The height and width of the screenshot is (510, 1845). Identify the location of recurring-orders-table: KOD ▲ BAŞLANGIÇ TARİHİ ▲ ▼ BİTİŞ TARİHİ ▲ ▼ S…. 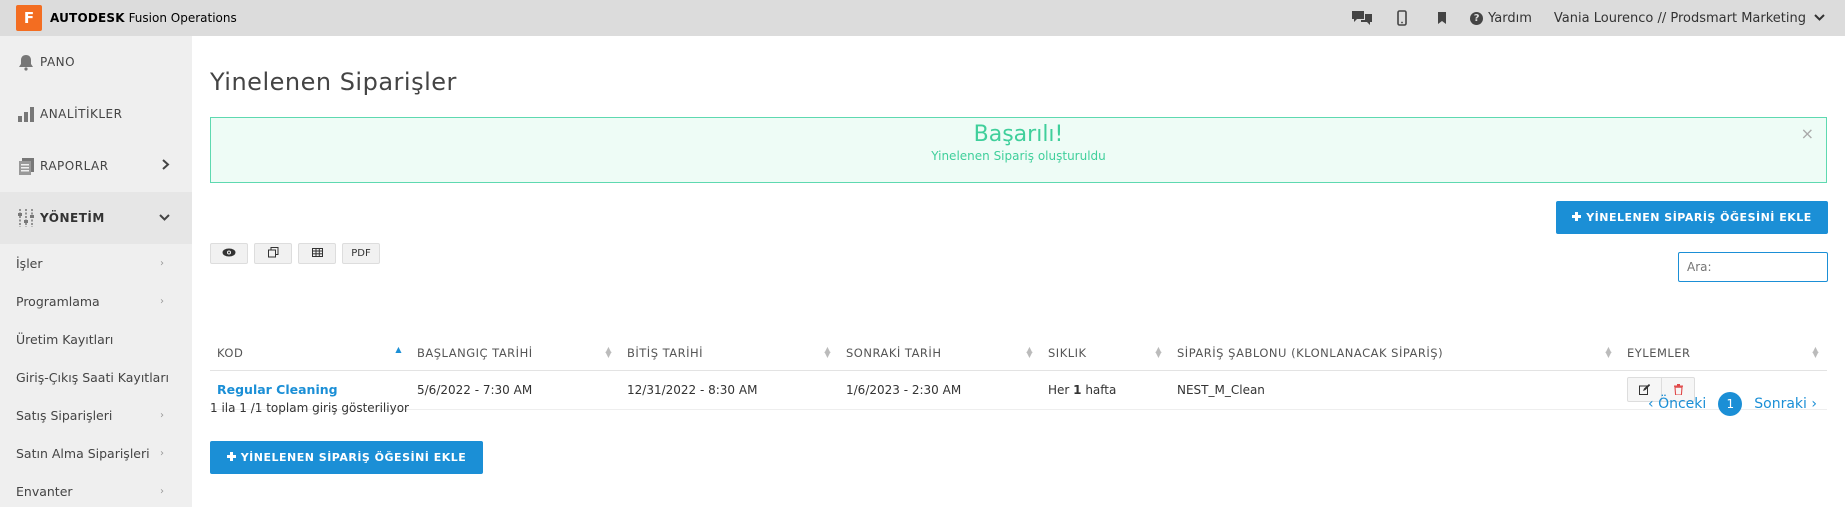
(1018, 373).